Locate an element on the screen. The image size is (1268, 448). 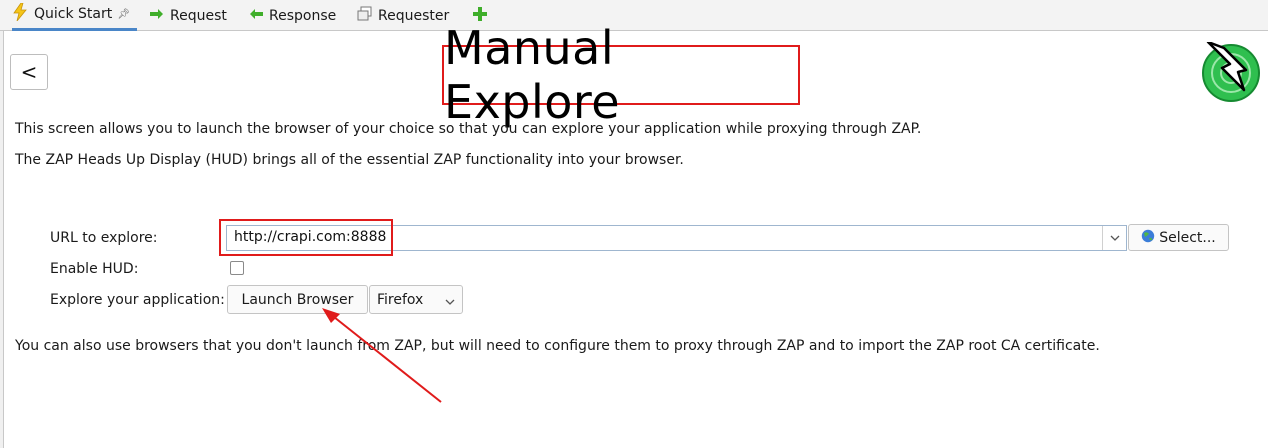
url-annotation-box is located at coordinates (306, 237).